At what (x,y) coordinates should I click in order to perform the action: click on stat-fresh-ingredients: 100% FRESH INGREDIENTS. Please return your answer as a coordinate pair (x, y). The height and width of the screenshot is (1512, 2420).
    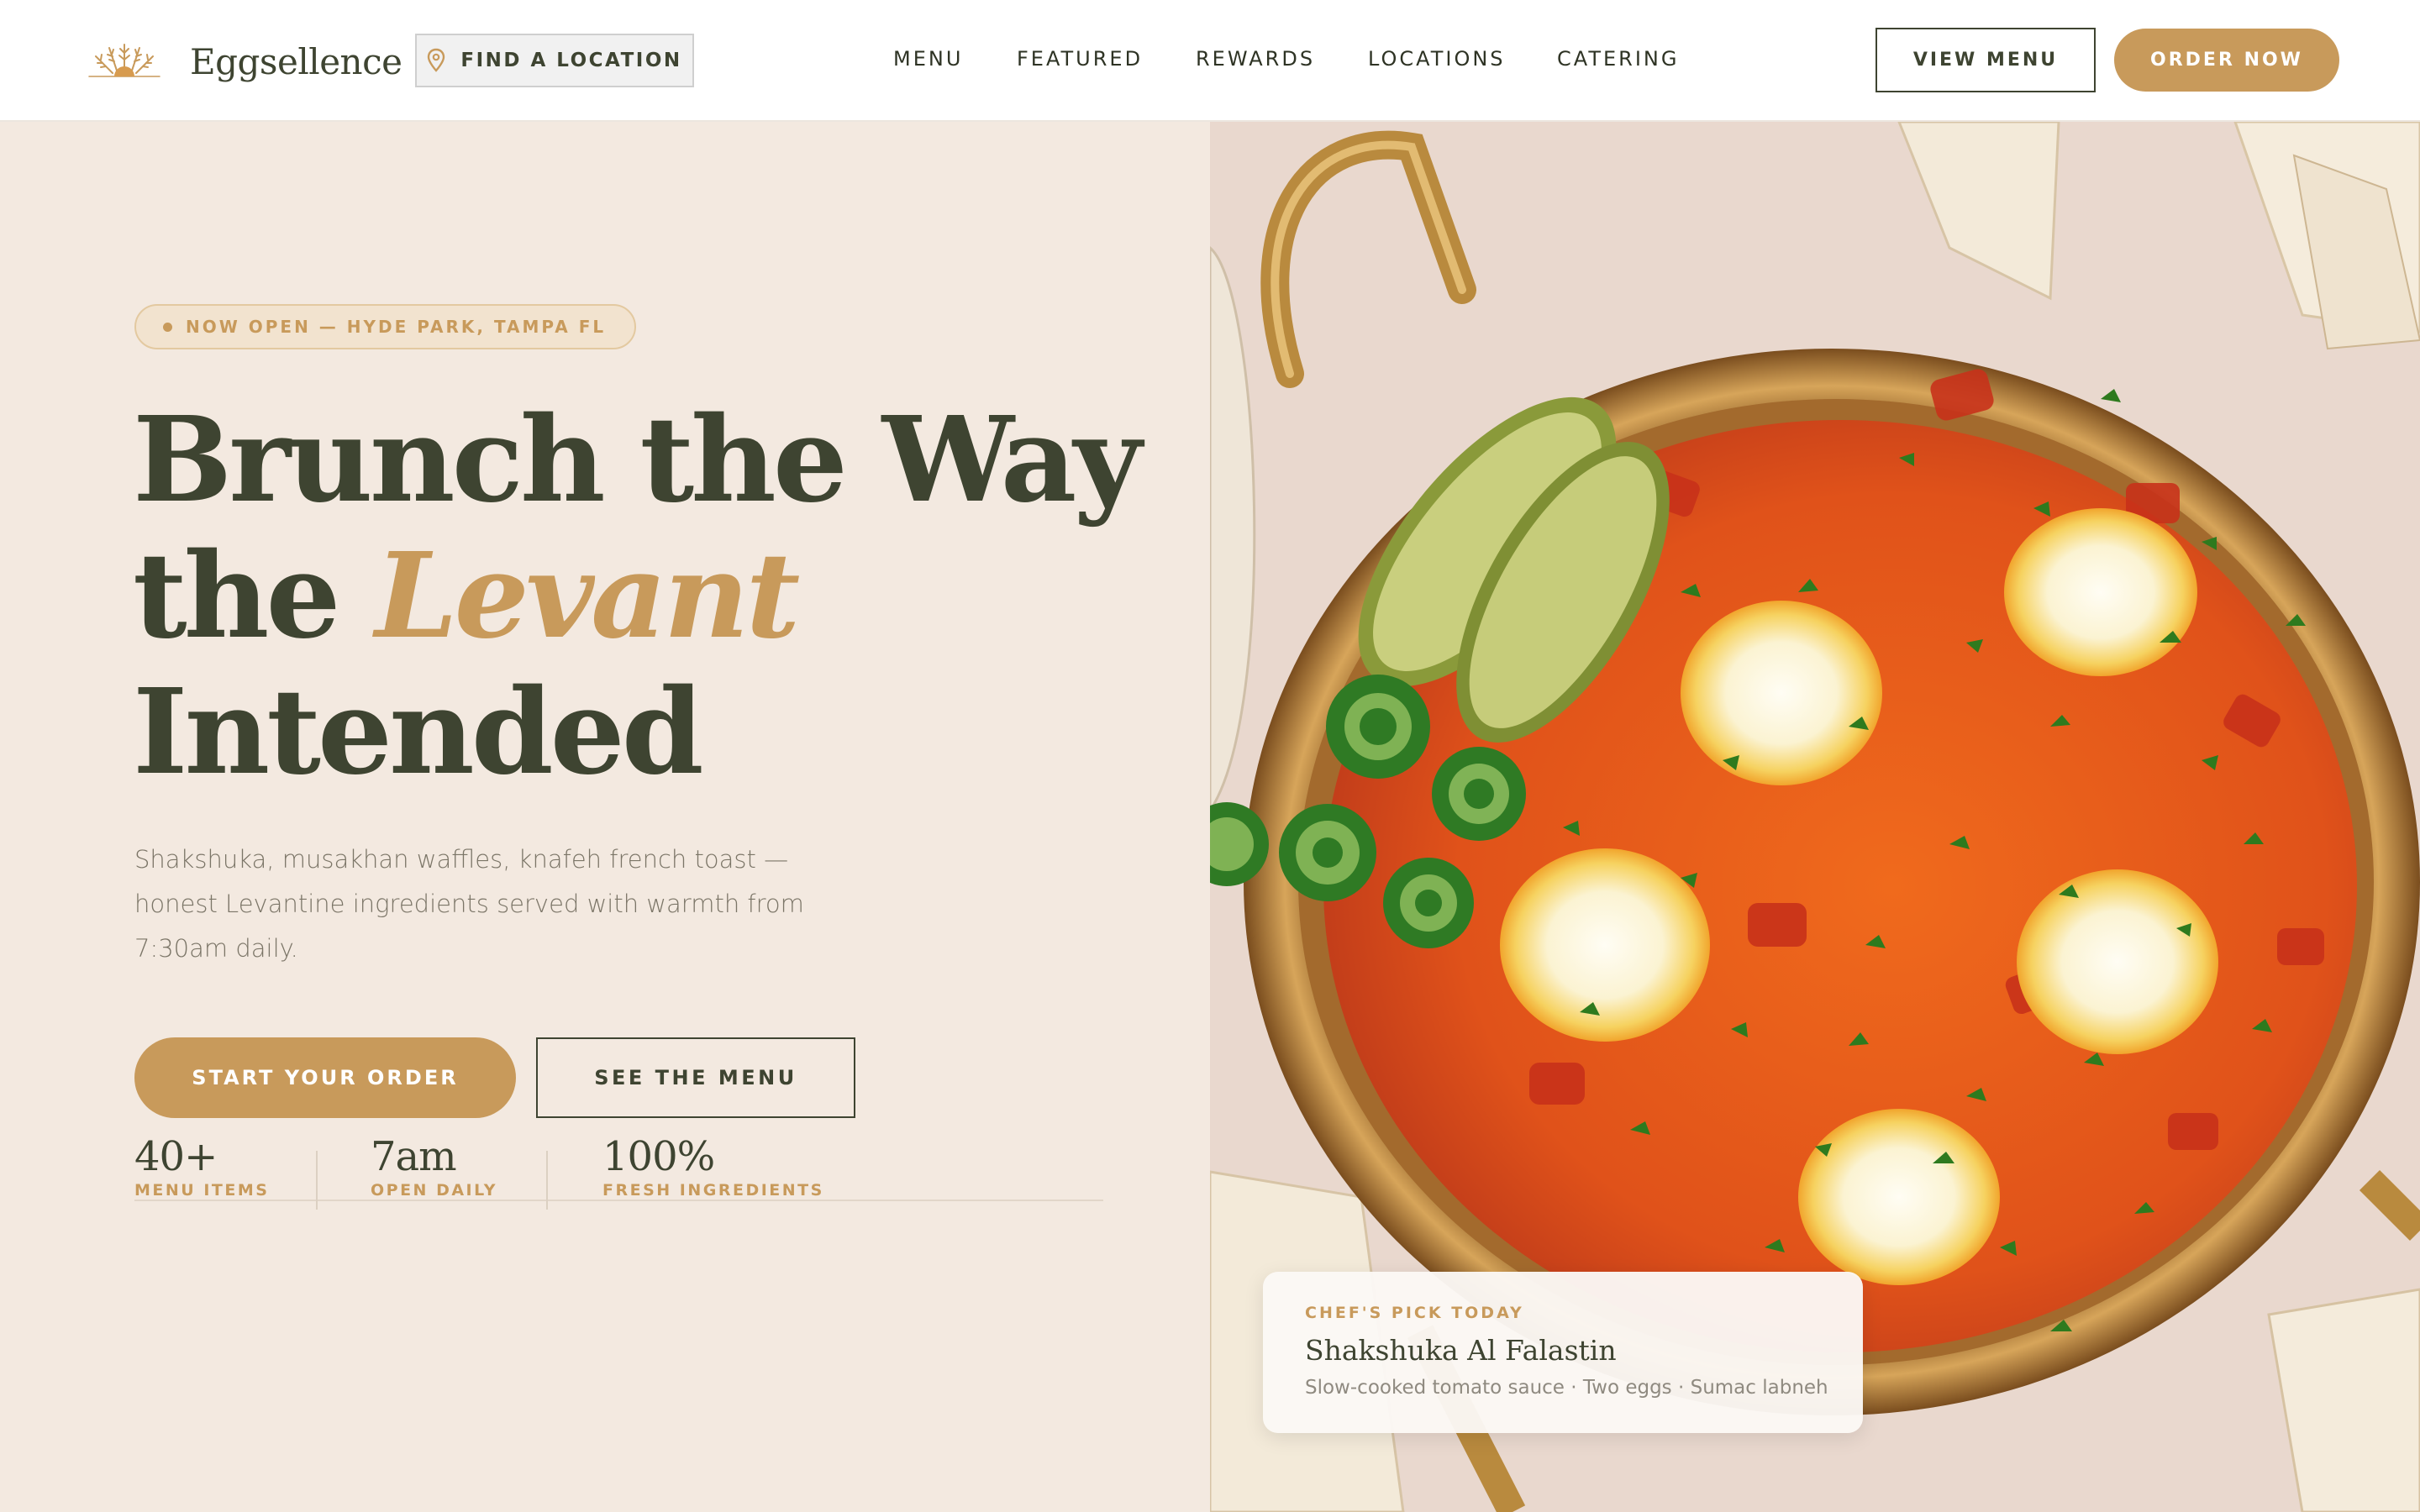
    Looking at the image, I should click on (713, 1168).